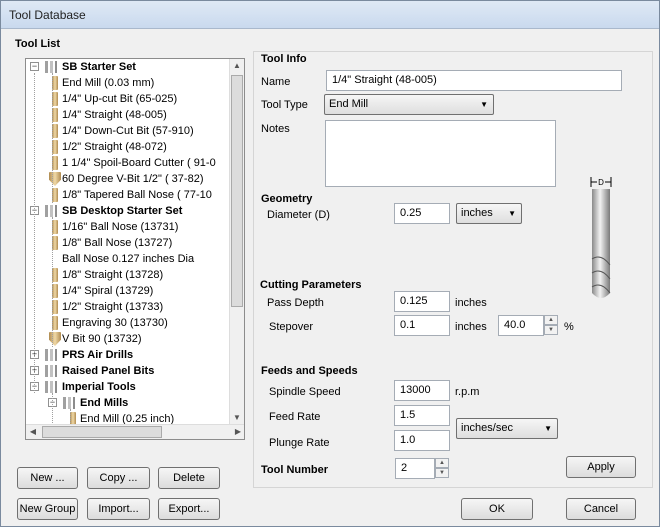 Image resolution: width=660 pixels, height=527 pixels. I want to click on tree-vscroll-thumb, so click(237, 191).